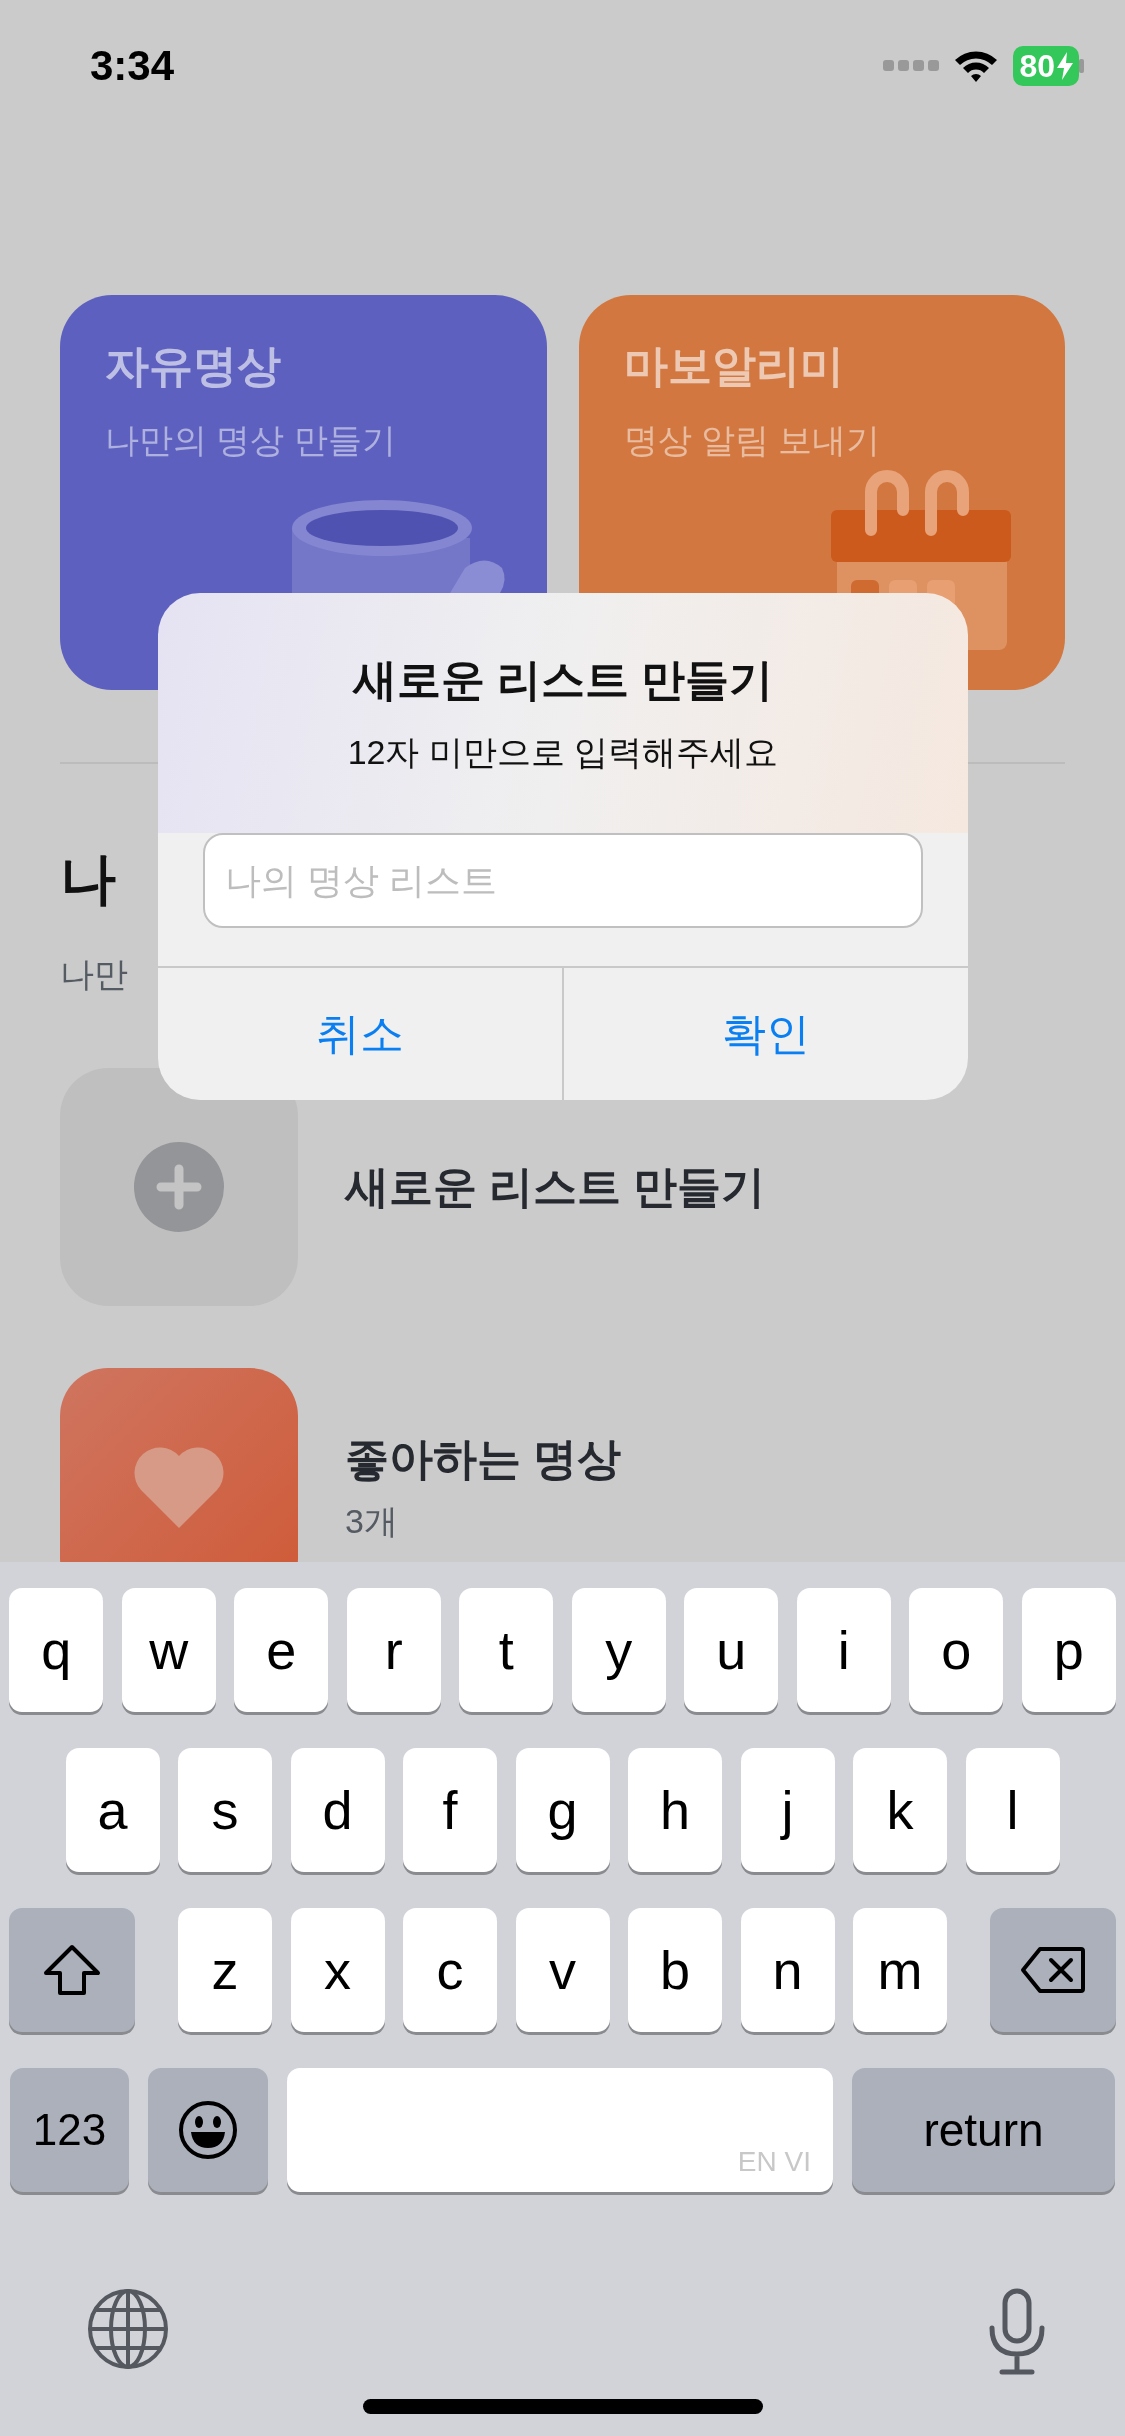  I want to click on letter-key: z, so click(225, 1970).